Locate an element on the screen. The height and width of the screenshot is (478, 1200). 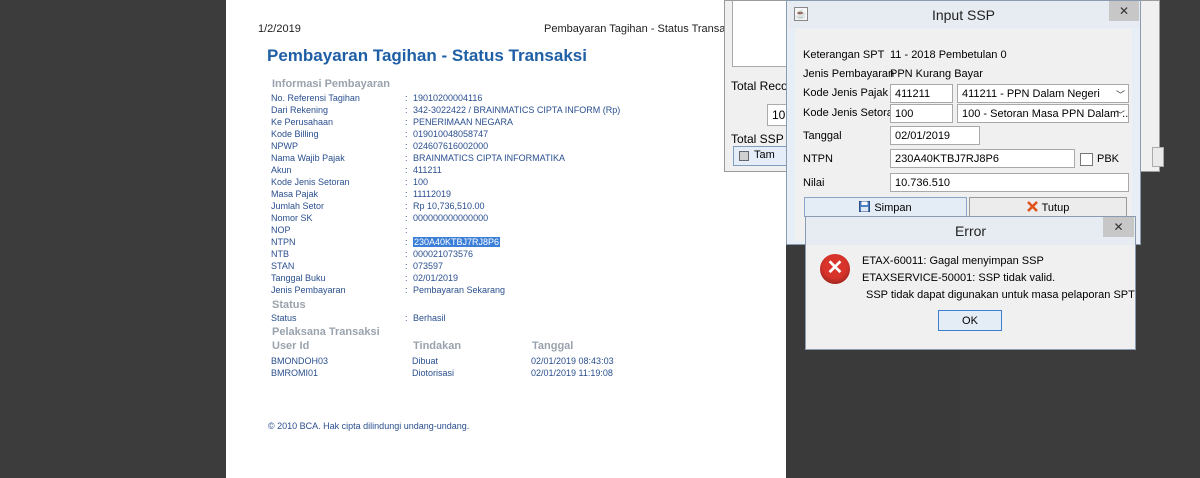
info-label: Tanggal Buku is located at coordinates (298, 278).